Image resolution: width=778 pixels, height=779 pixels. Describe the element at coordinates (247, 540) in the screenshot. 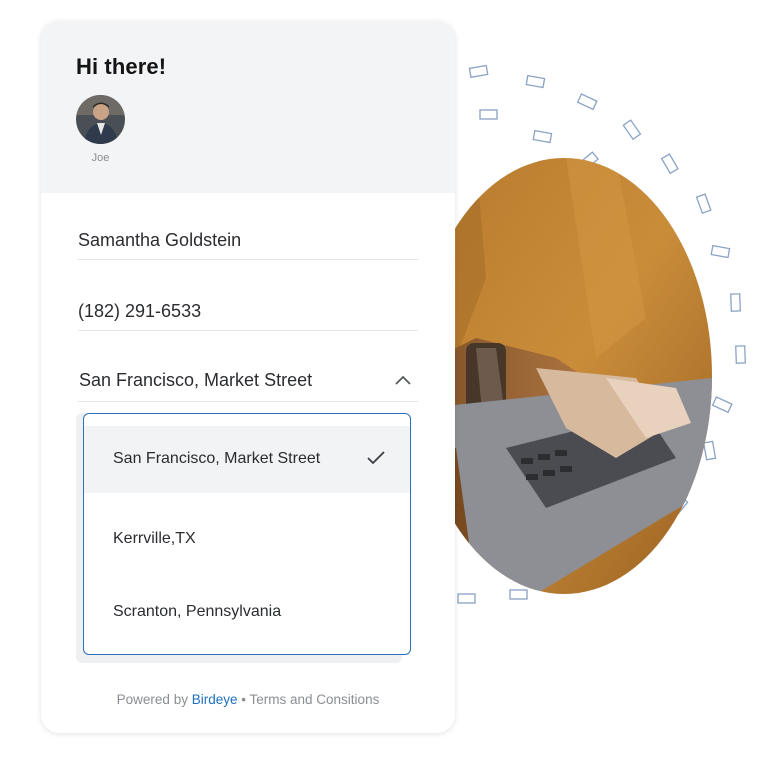

I see `dropdown-option-kerrville: Kerrville,TX` at that location.